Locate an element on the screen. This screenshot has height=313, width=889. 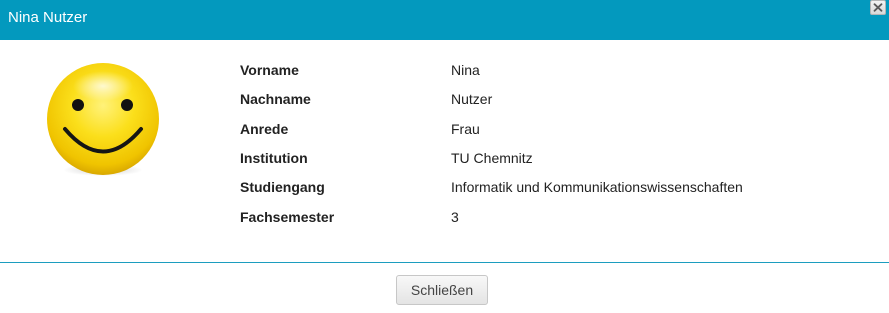
close-x-glyph is located at coordinates (878, 7).